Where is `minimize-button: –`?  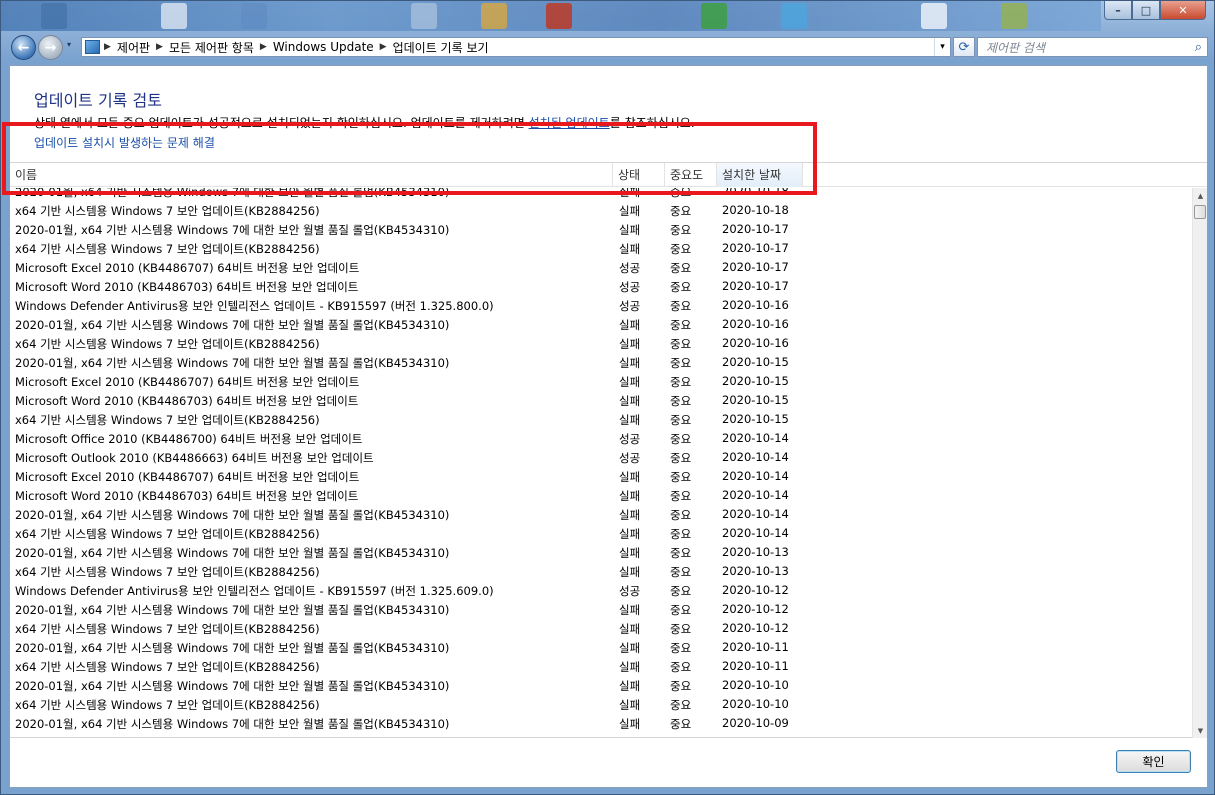 minimize-button: – is located at coordinates (1118, 10).